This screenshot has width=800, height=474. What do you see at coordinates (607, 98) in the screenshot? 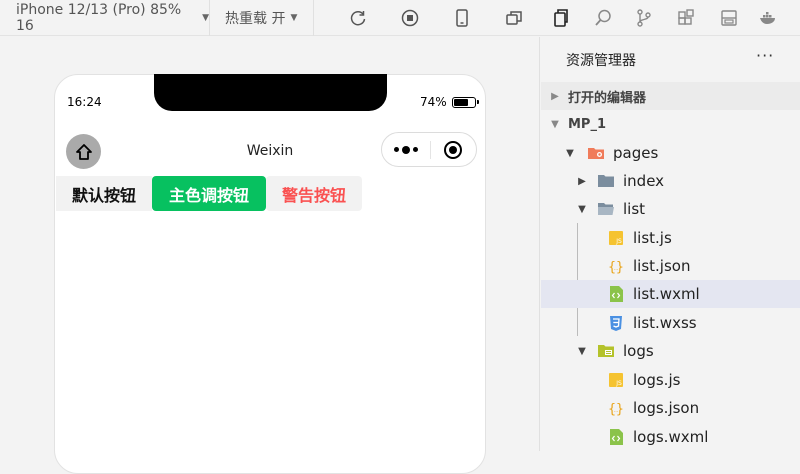
I see `open-editors-label: 打开的编辑器` at bounding box center [607, 98].